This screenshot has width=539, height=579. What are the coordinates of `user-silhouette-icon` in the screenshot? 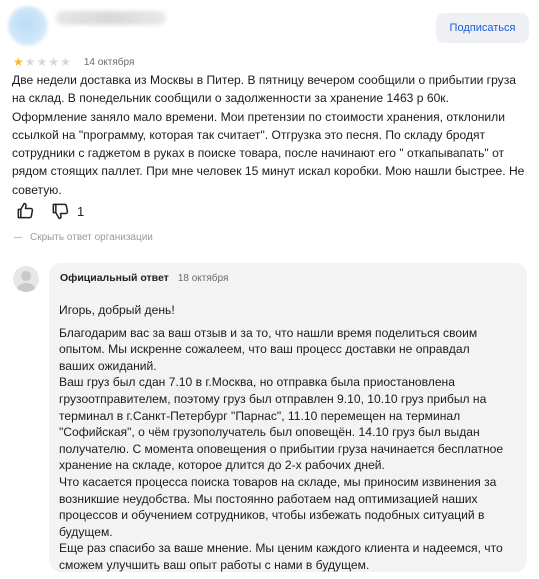 It's located at (26, 281).